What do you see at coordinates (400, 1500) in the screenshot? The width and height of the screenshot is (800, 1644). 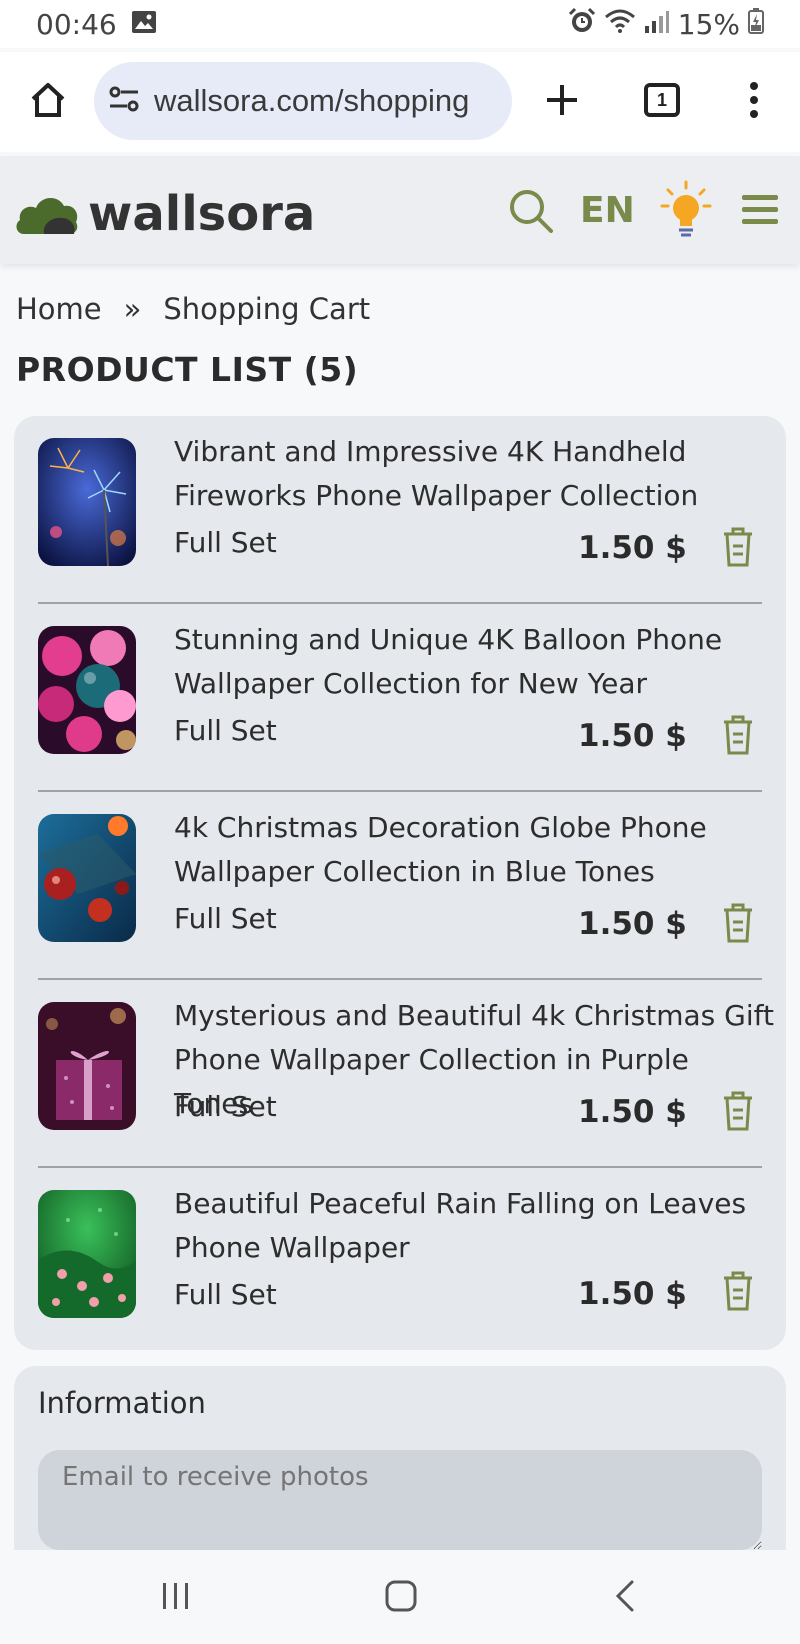 I see `email-field` at bounding box center [400, 1500].